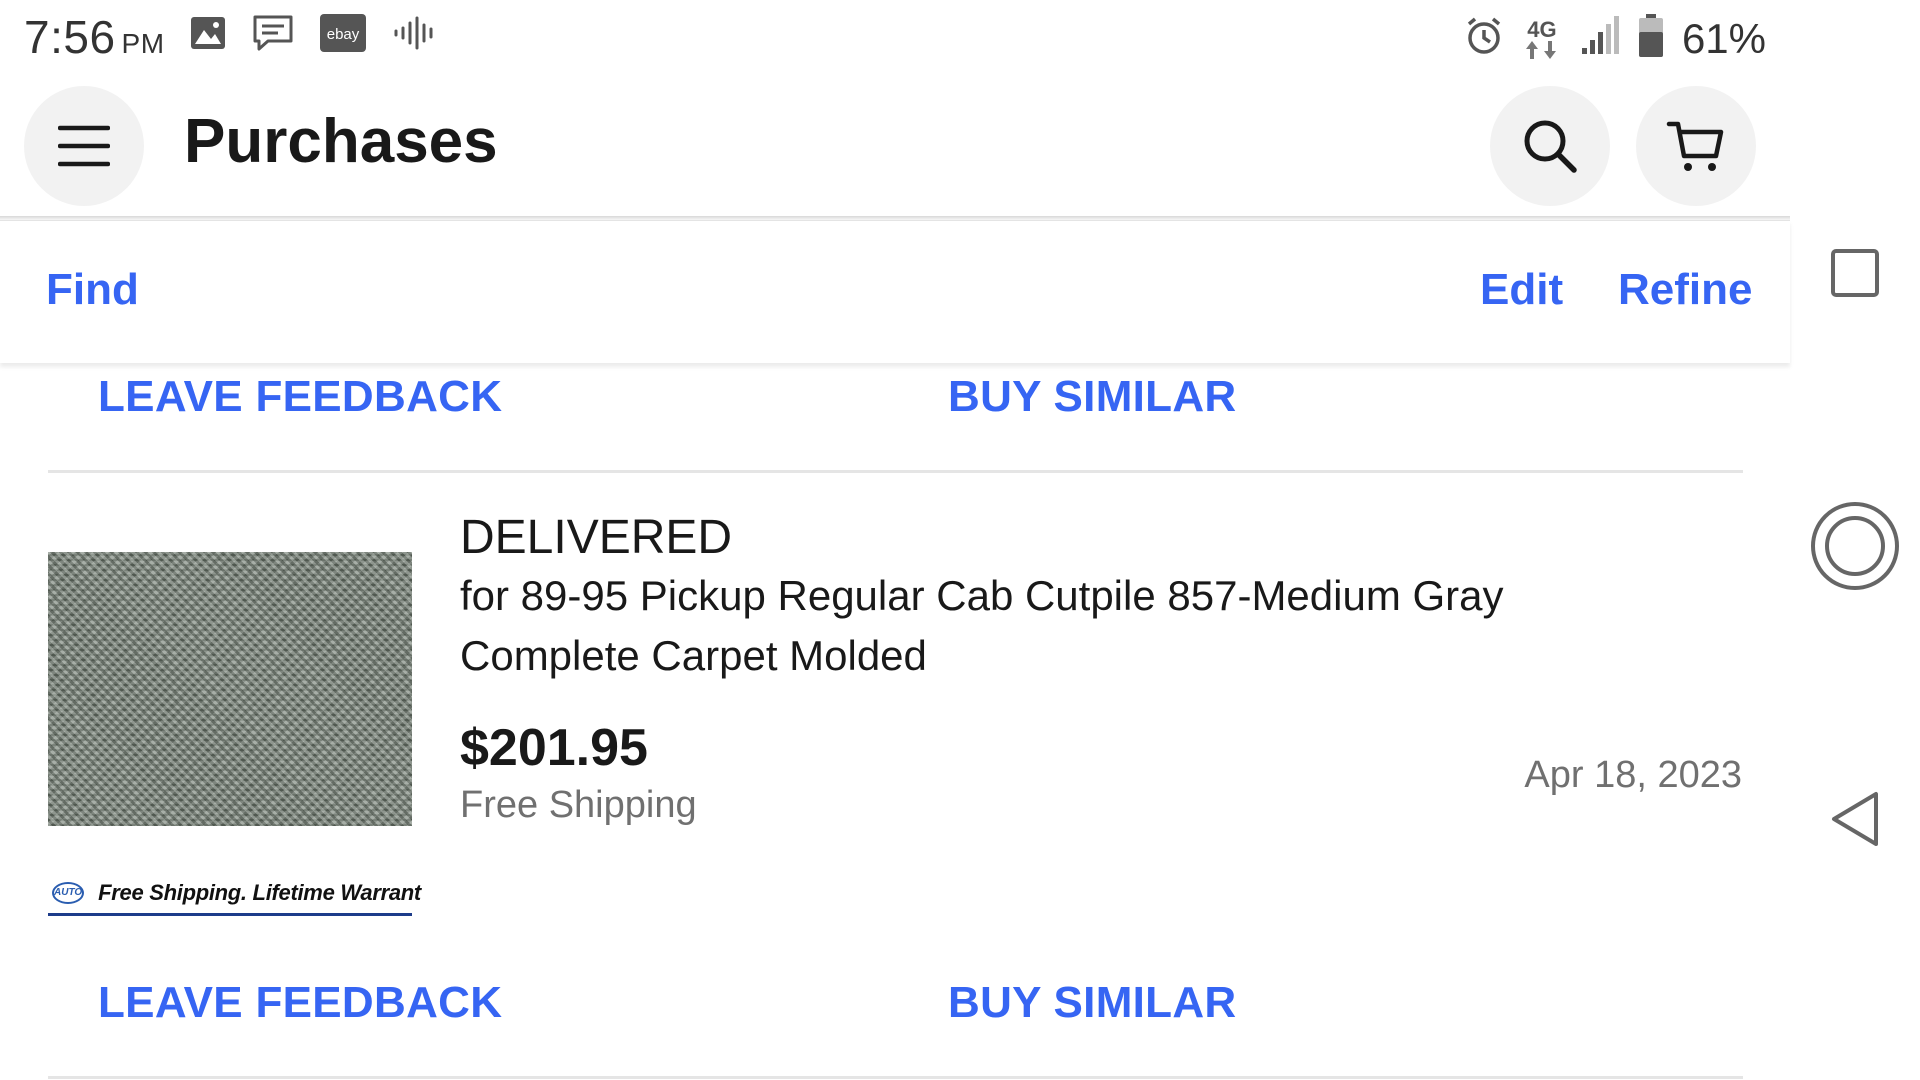 This screenshot has width=1920, height=1080. What do you see at coordinates (314, 35) in the screenshot?
I see `notification-icons: ebay` at bounding box center [314, 35].